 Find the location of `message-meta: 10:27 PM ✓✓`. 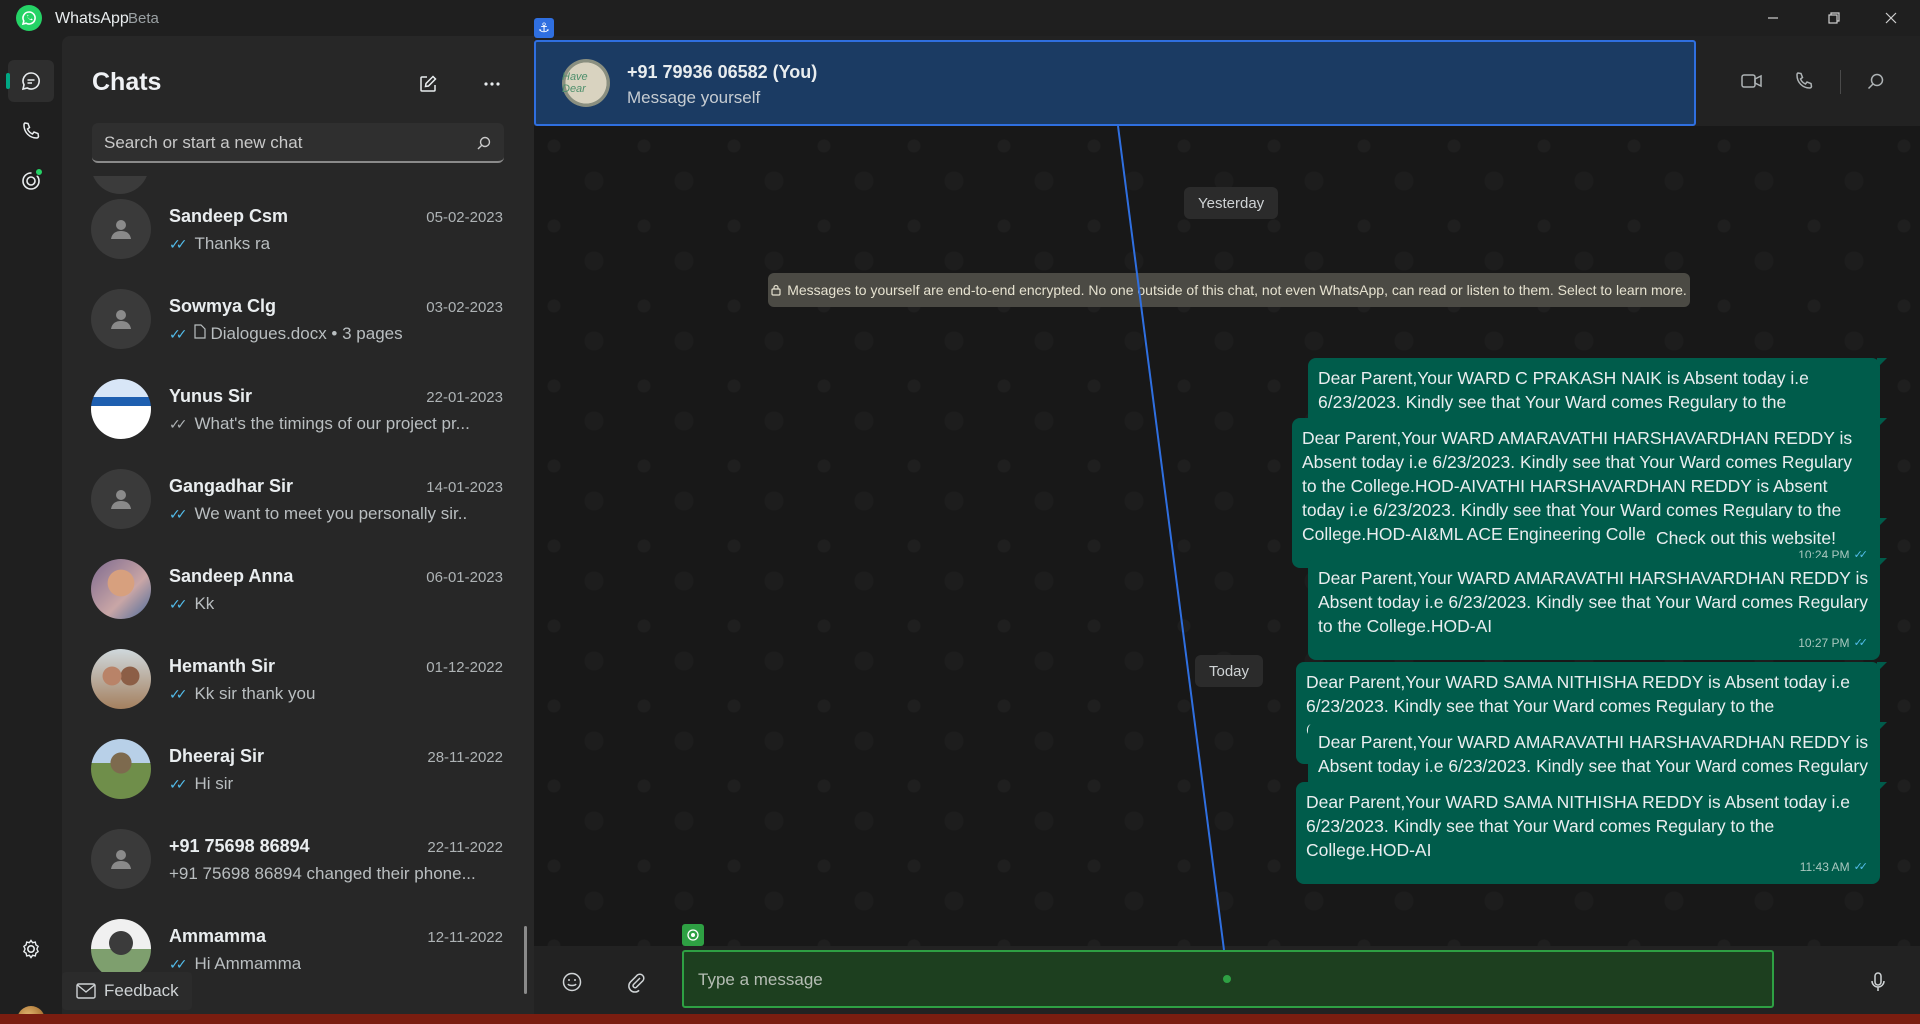

message-meta: 10:27 PM ✓✓ is located at coordinates (1833, 643).